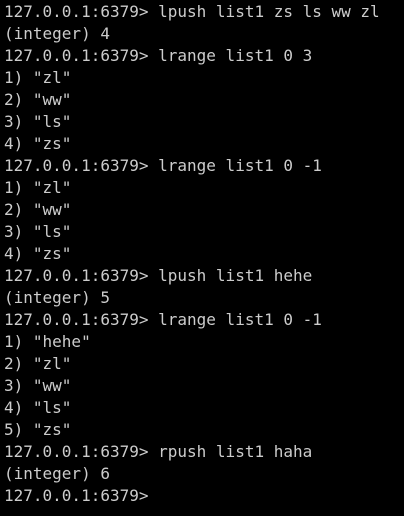 The image size is (404, 516). I want to click on output-line: 3) "ww", so click(38, 385).